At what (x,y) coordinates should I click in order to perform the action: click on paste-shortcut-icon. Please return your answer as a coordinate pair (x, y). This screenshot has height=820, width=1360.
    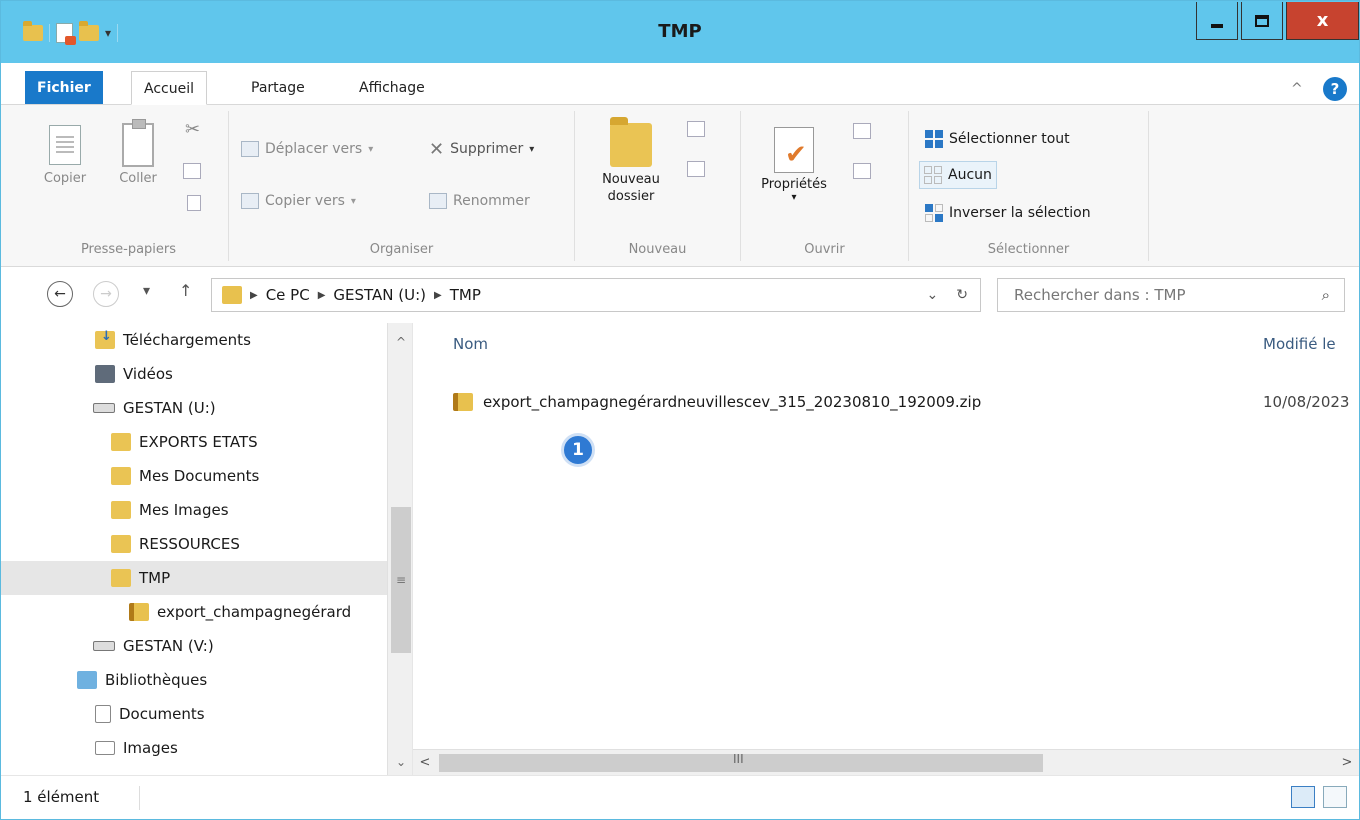
    Looking at the image, I should click on (194, 203).